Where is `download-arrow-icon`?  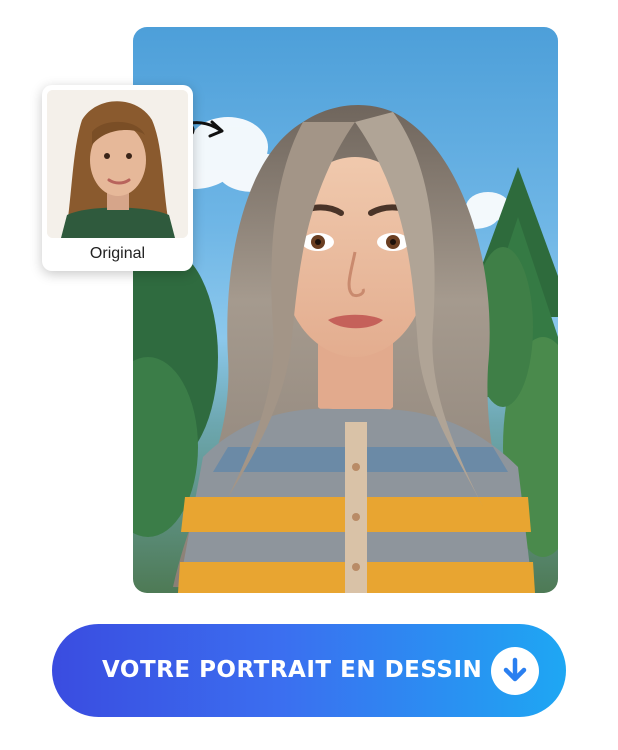
download-arrow-icon is located at coordinates (515, 671).